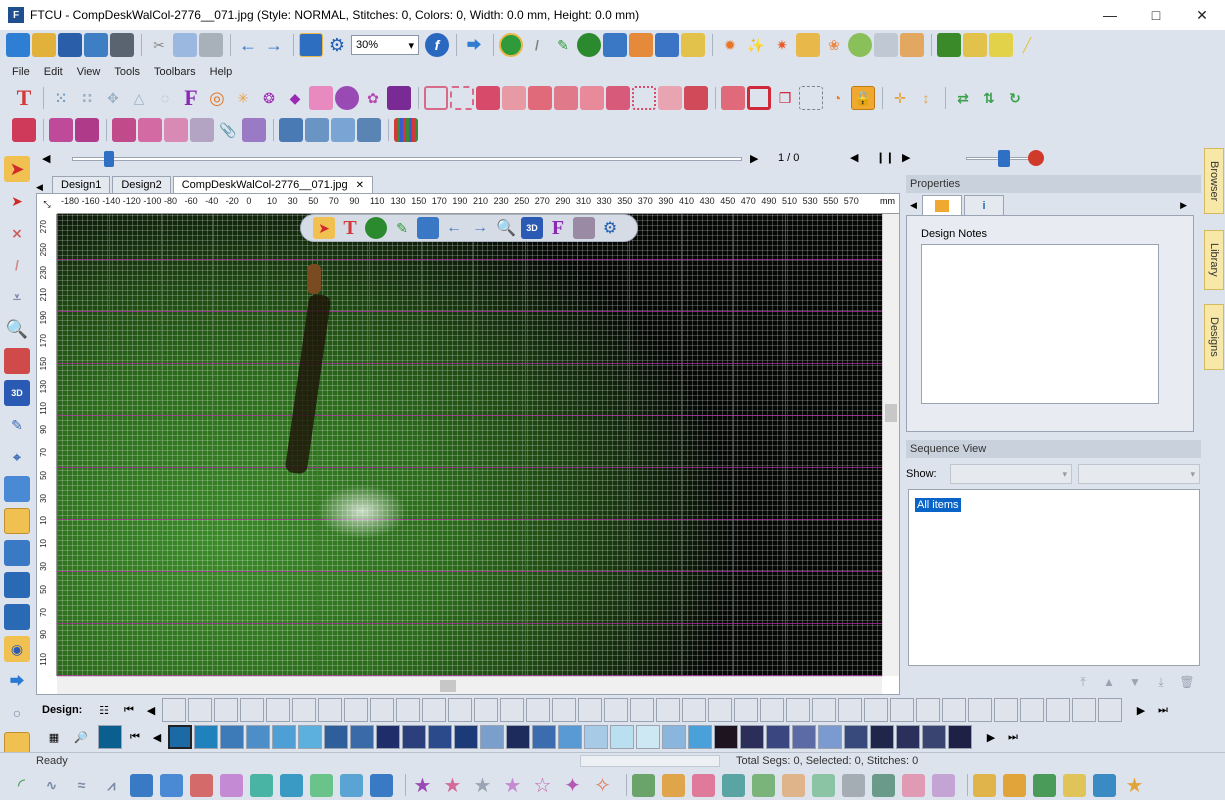 The width and height of the screenshot is (1225, 800). I want to click on prev-icon: ◀, so click(854, 157).